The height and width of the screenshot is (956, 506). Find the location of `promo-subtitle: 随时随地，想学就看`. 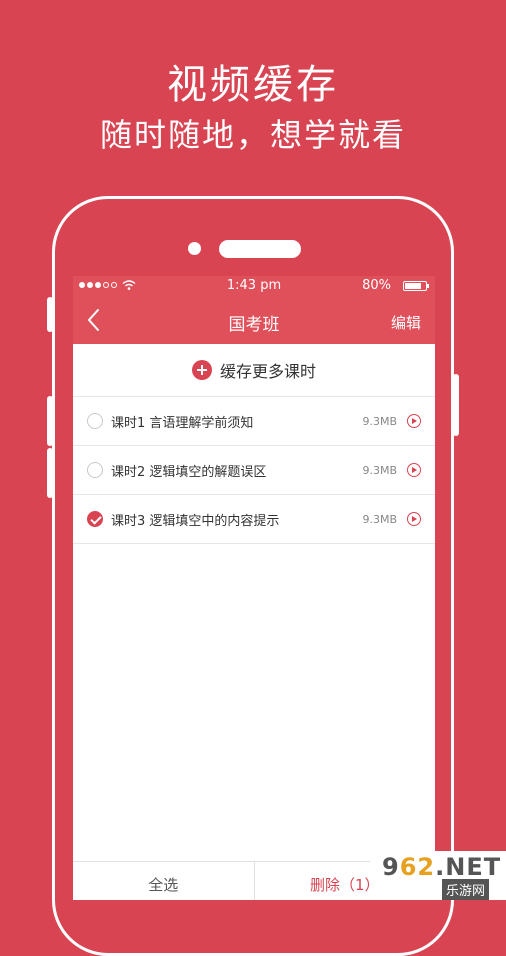

promo-subtitle: 随时随地，想学就看 is located at coordinates (252, 135).